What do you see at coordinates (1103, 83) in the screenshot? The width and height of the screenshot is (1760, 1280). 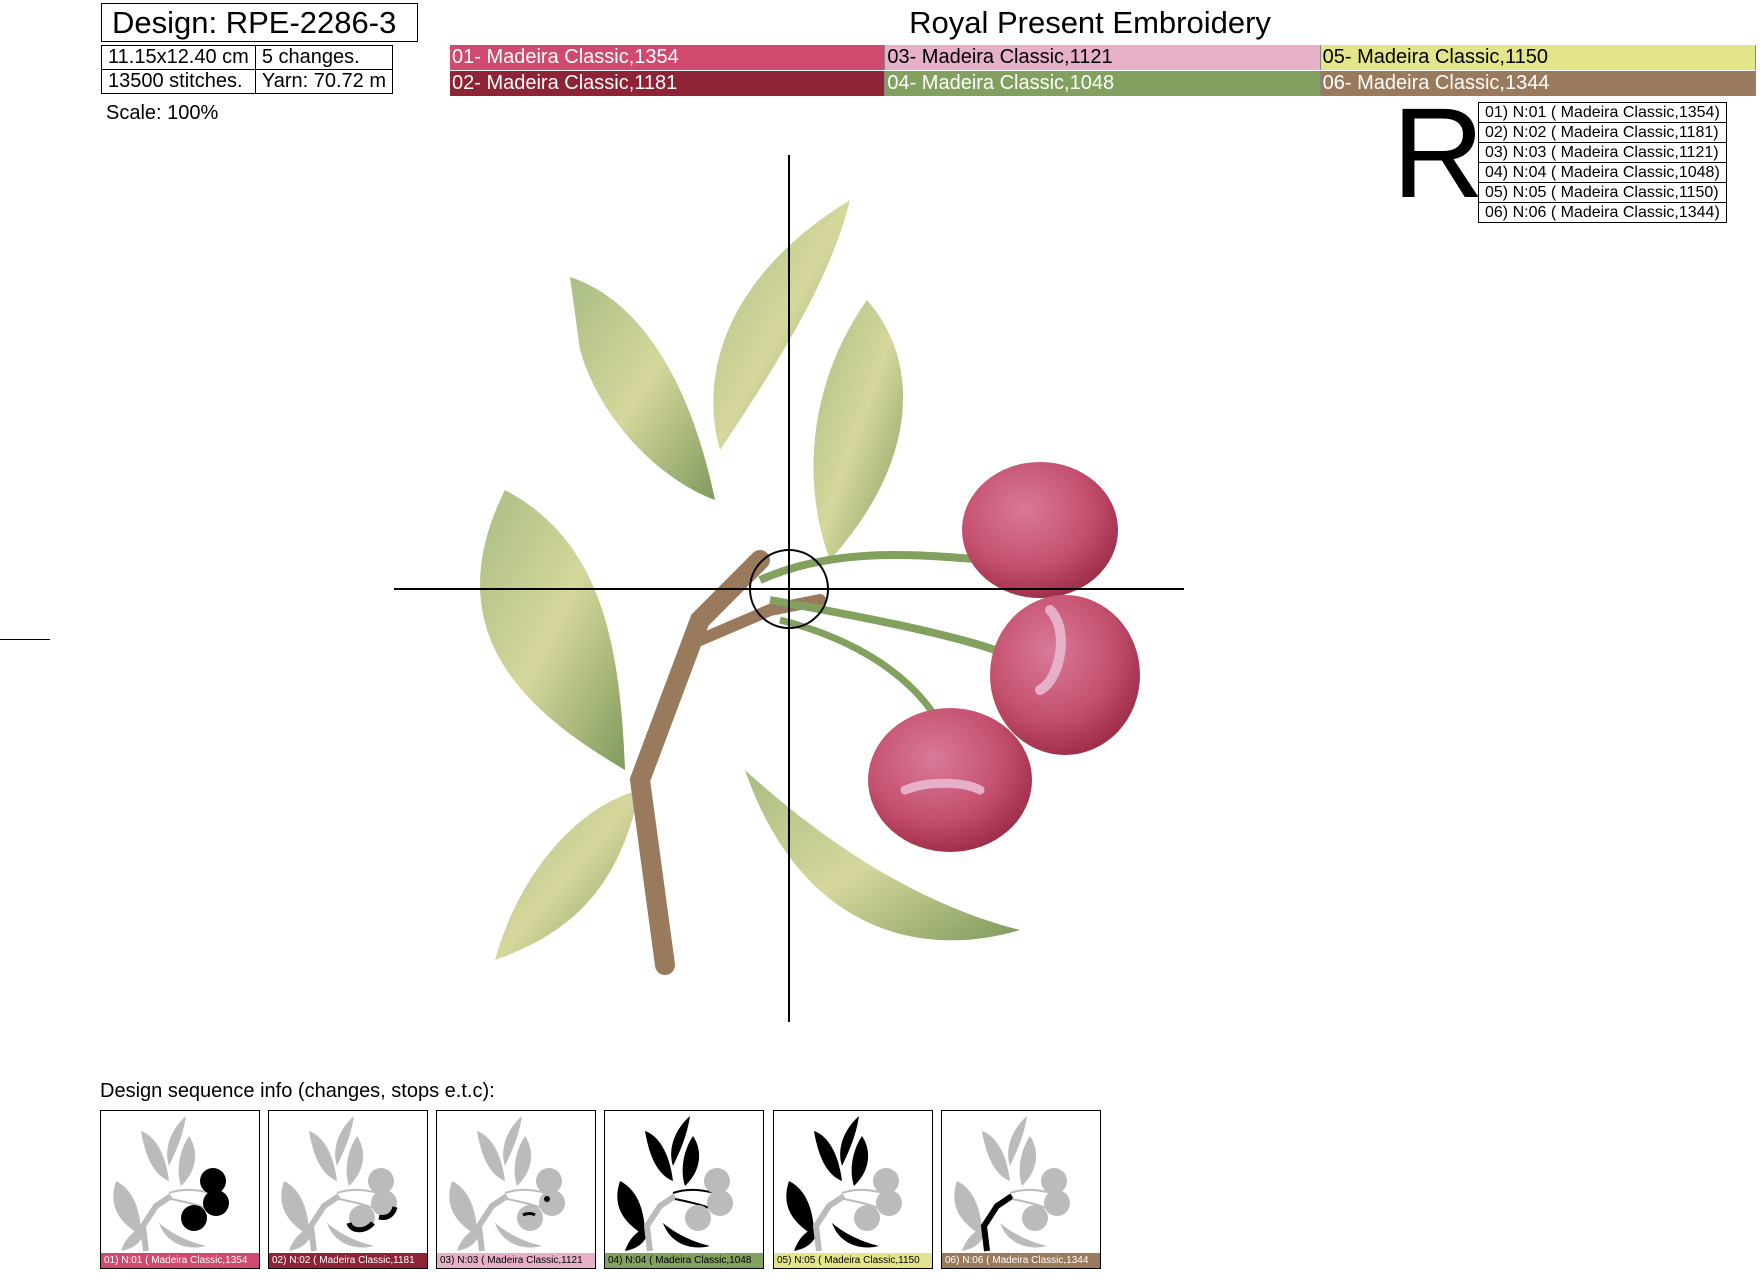 I see `thread-swatch: 04- Madeira Classic,1048` at bounding box center [1103, 83].